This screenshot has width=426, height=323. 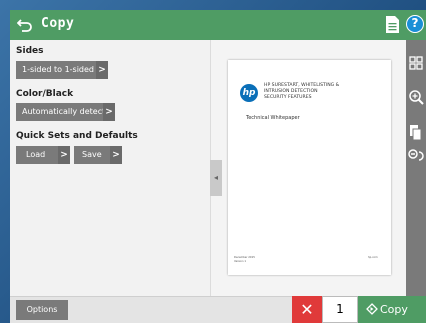 I want to click on document-subtitle: Technical Whitepaper, so click(x=273, y=118).